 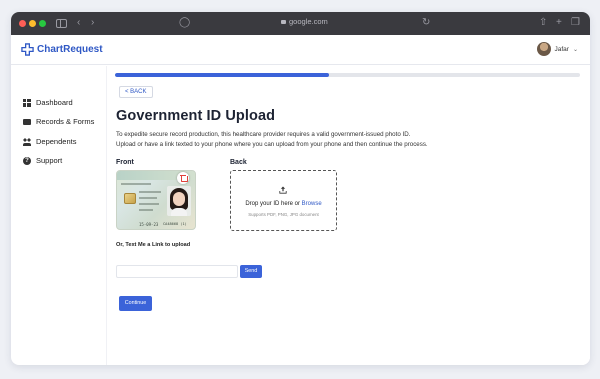 I want to click on lock-icon, so click(x=283, y=22).